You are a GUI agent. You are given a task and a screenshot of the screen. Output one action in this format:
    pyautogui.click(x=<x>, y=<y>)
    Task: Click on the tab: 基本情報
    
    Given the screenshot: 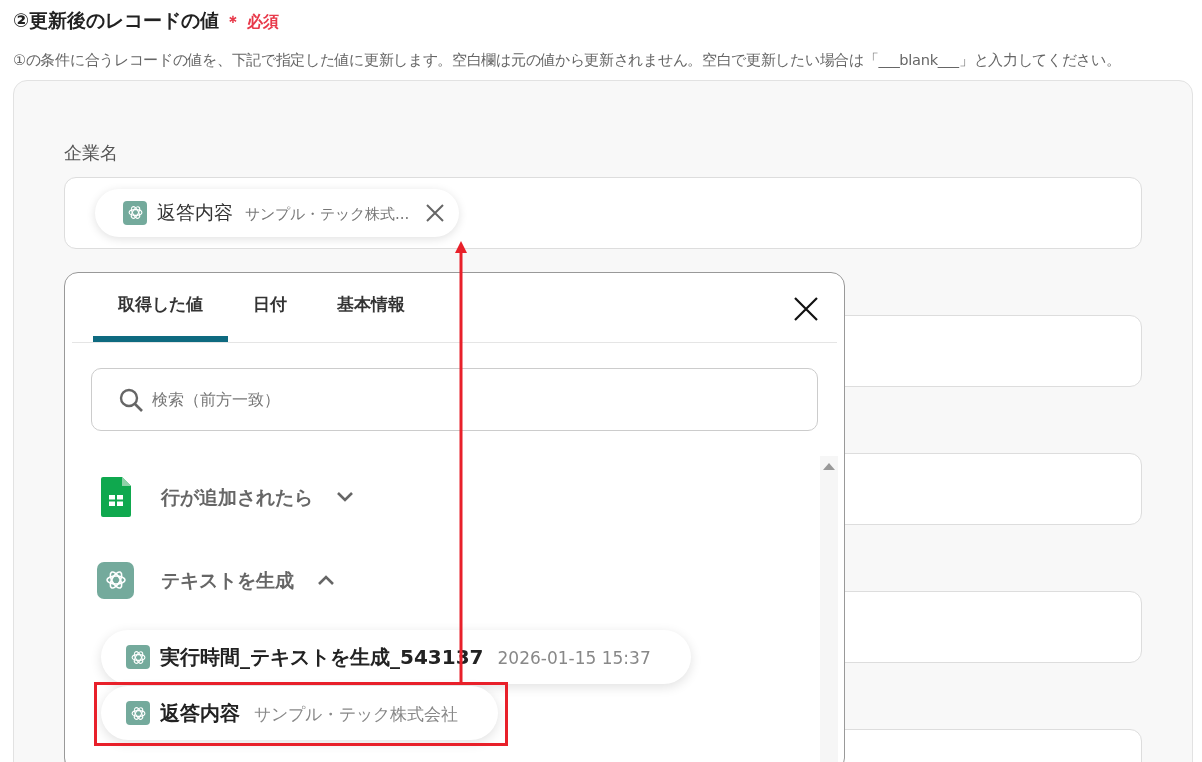 What is the action you would take?
    pyautogui.click(x=371, y=307)
    